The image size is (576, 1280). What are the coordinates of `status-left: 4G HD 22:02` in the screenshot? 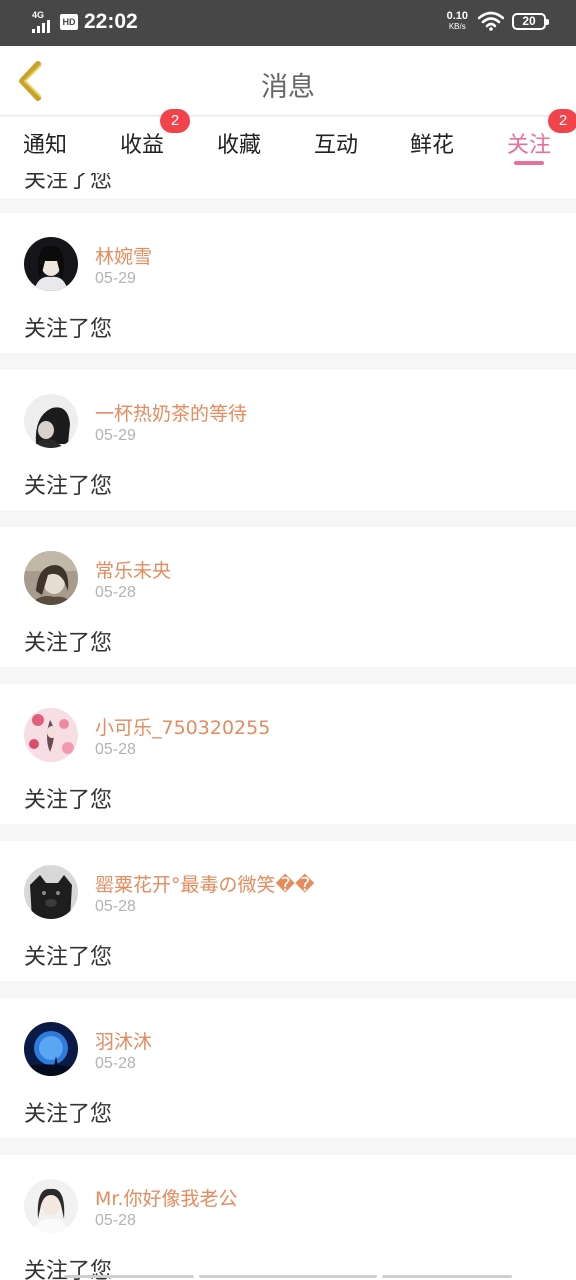 It's located at (85, 22).